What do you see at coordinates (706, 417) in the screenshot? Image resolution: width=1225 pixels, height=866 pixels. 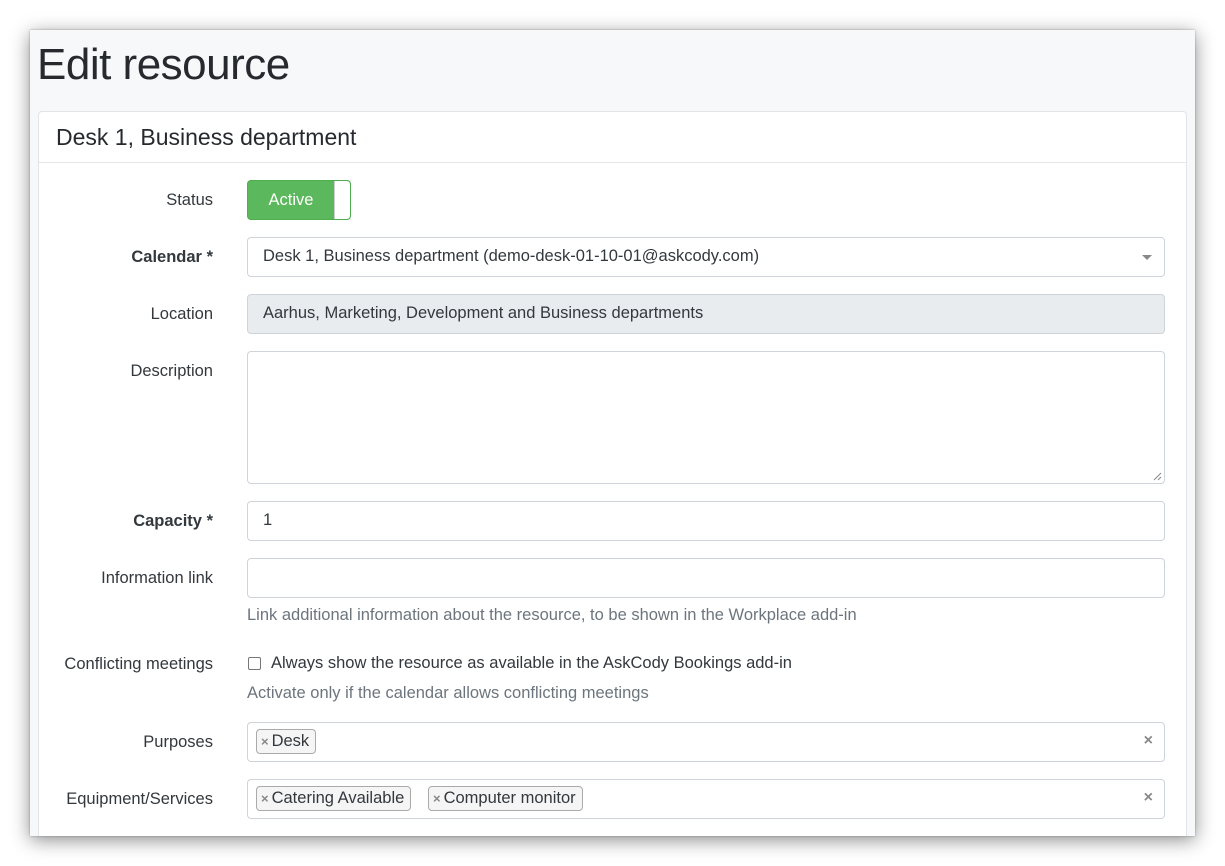 I see `description-textarea` at bounding box center [706, 417].